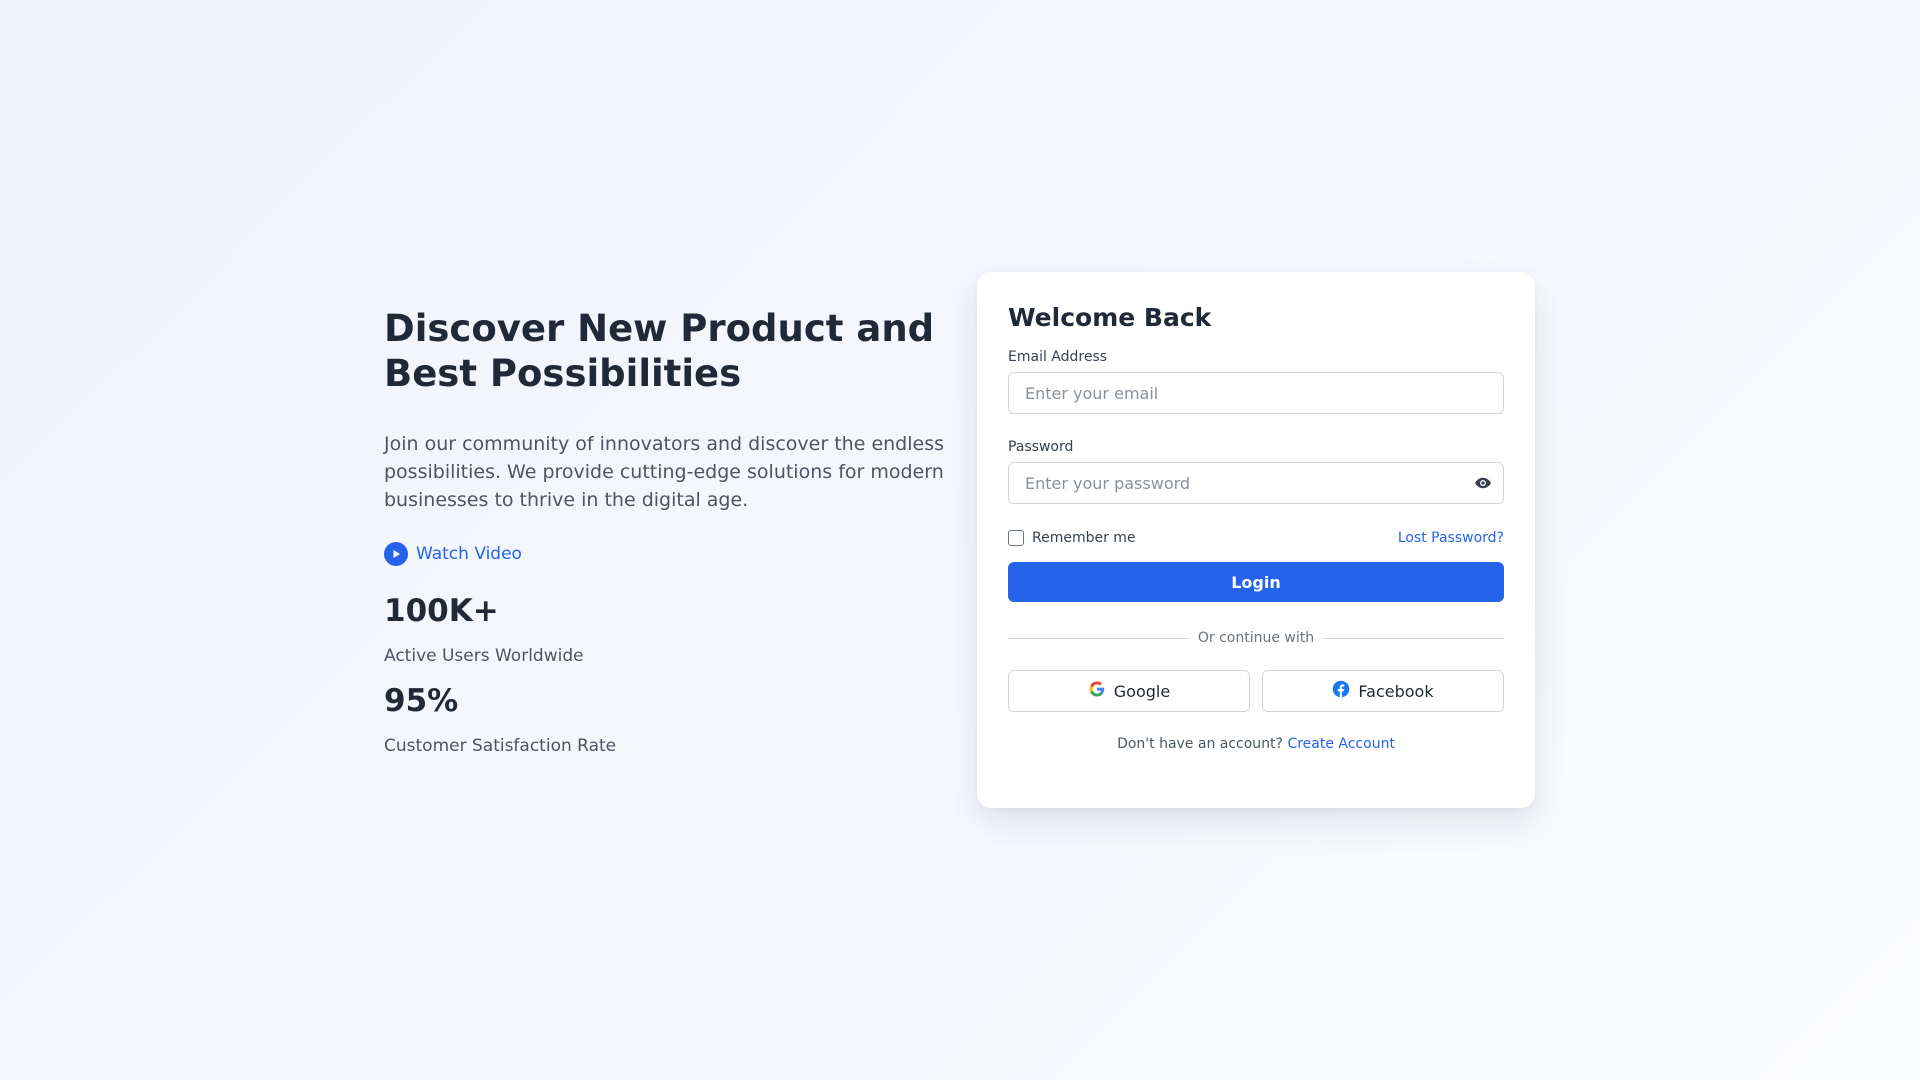 The width and height of the screenshot is (1920, 1080). Describe the element at coordinates (1200, 744) in the screenshot. I see `signup-prompt-text: Don't have an account?` at that location.